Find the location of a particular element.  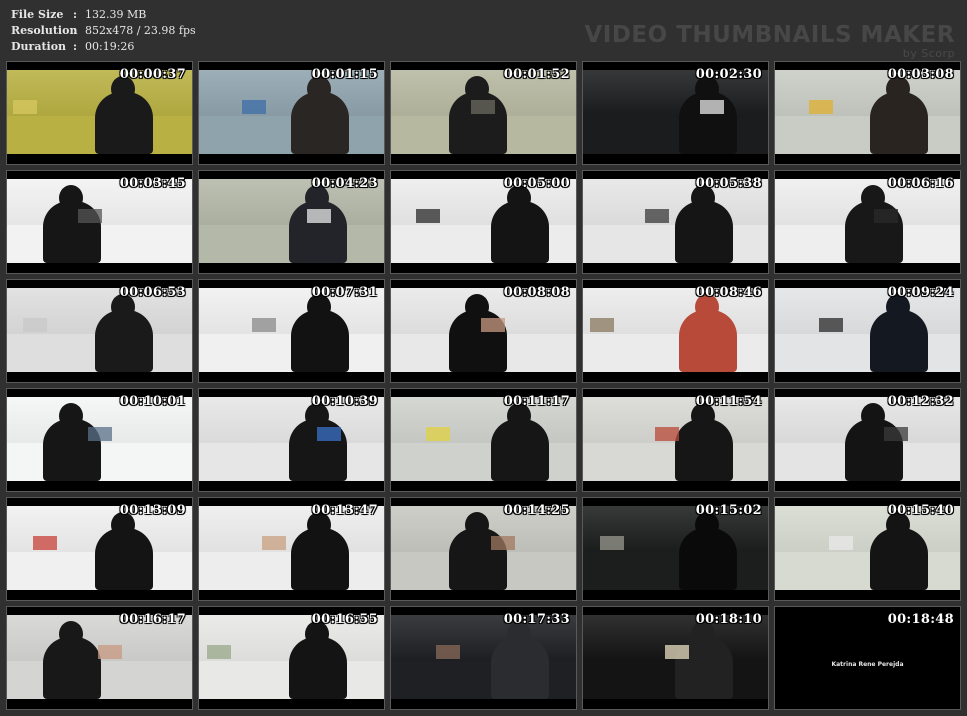

timestamp-label: 00:08:08 is located at coordinates (536, 292).